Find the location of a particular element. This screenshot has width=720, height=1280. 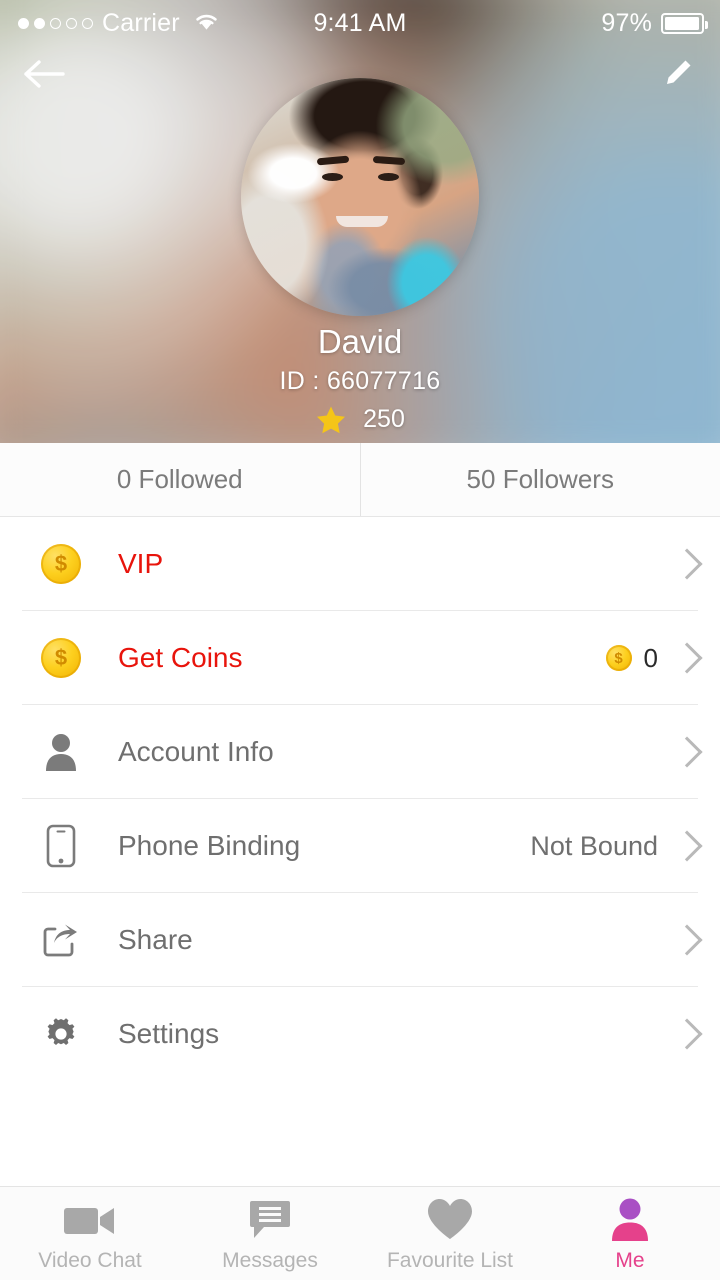

avatar-detail-brows is located at coordinates (369, 160).